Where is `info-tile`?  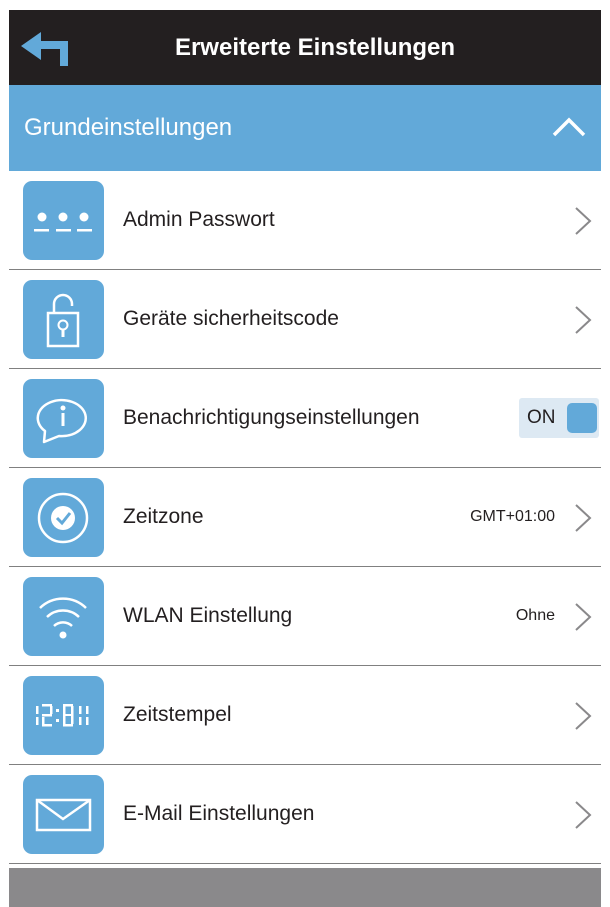
info-tile is located at coordinates (63, 418).